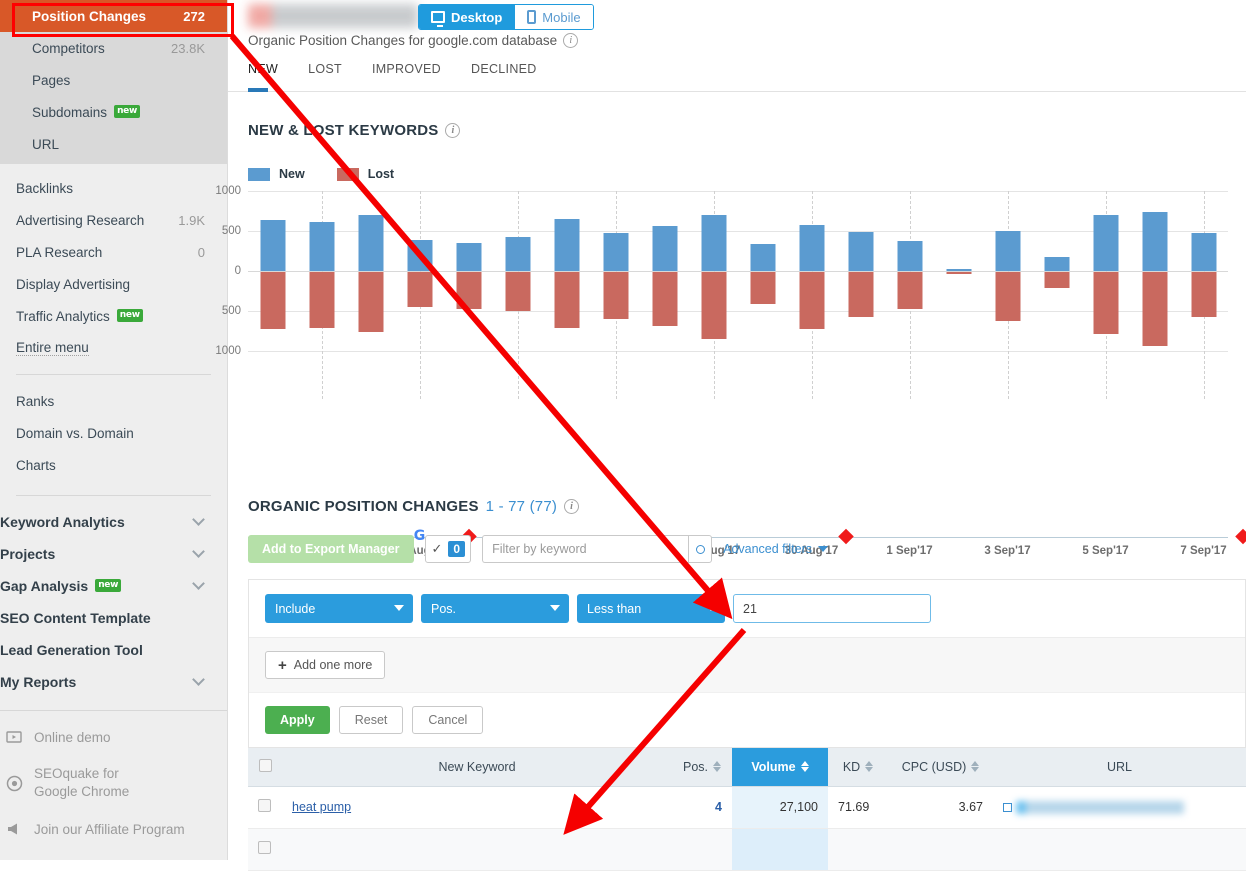 The width and height of the screenshot is (1246, 871). What do you see at coordinates (365, 174) in the screenshot?
I see `legend-item-lost: Lost` at bounding box center [365, 174].